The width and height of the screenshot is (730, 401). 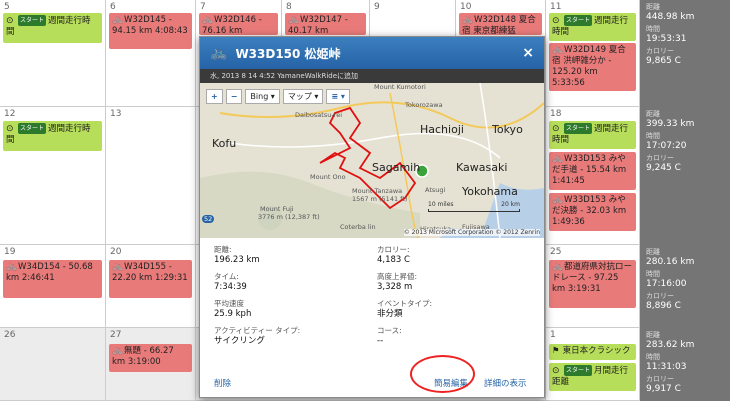 What do you see at coordinates (556, 252) in the screenshot?
I see `day-number: 25` at bounding box center [556, 252].